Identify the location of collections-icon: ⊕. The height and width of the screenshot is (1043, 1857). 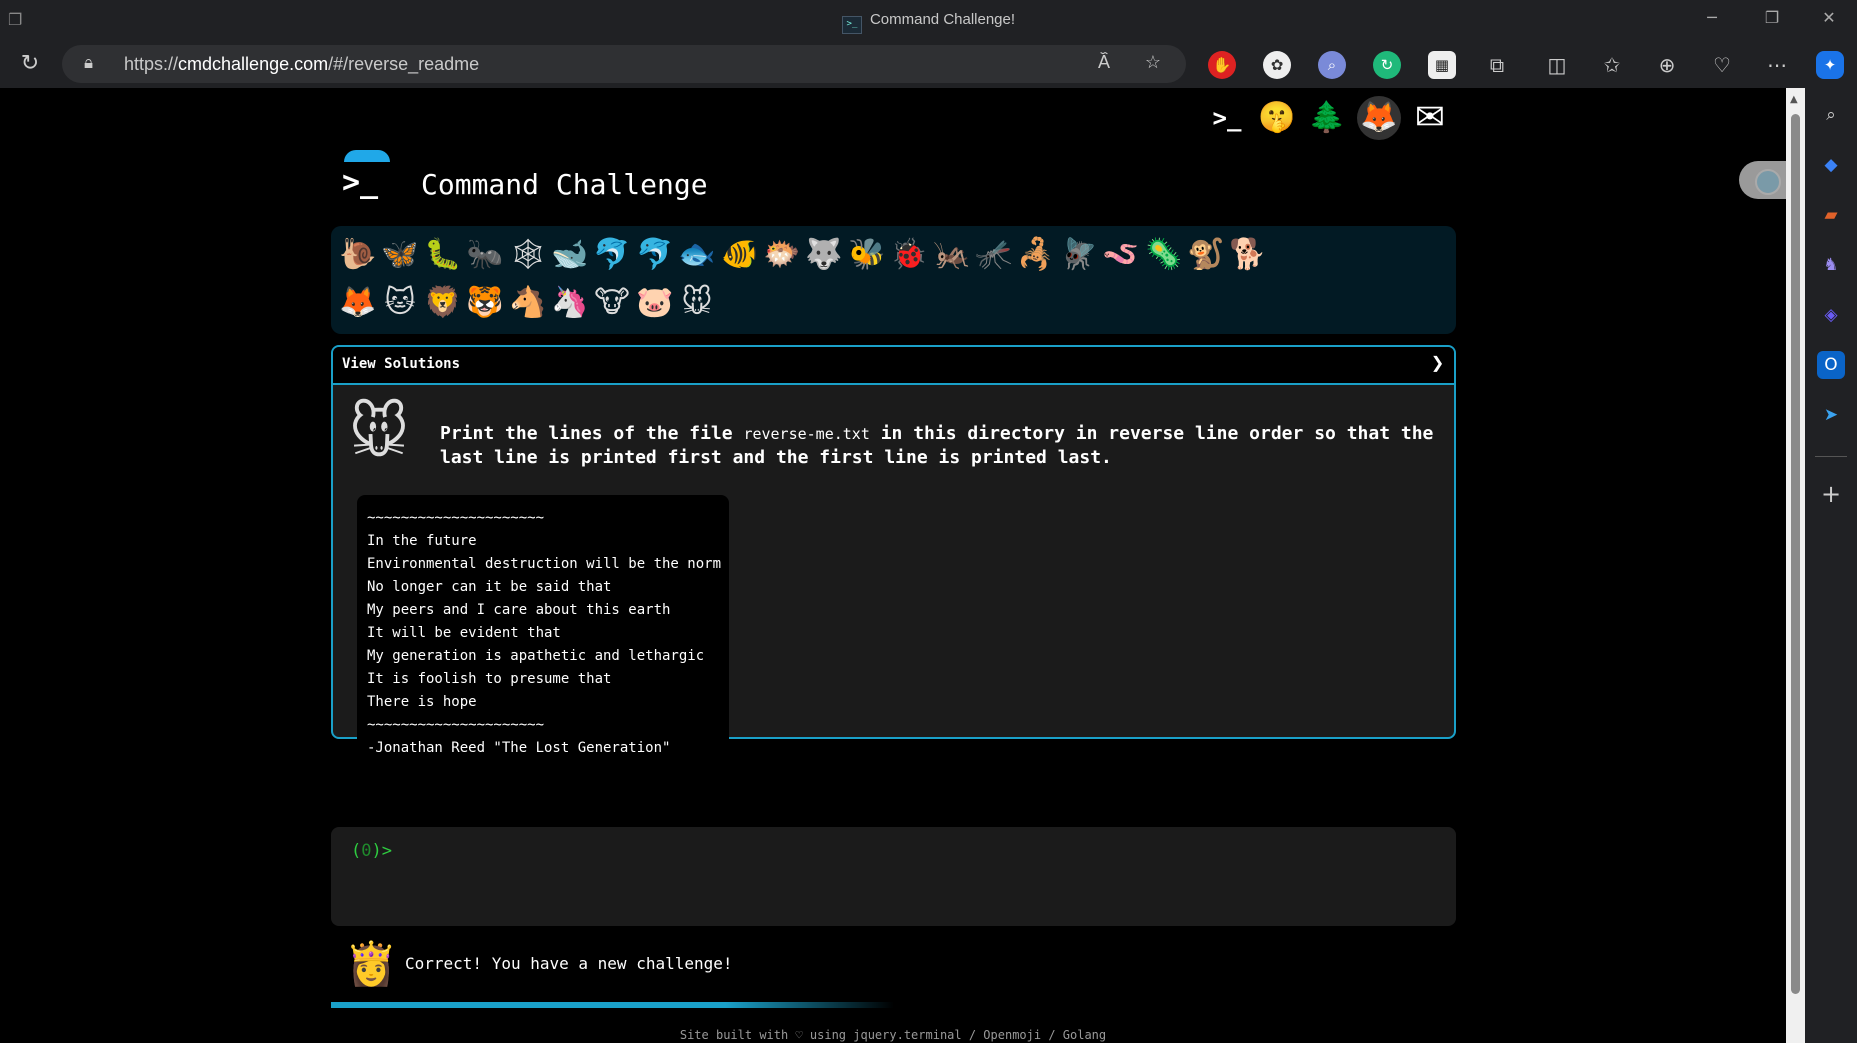
(1667, 65).